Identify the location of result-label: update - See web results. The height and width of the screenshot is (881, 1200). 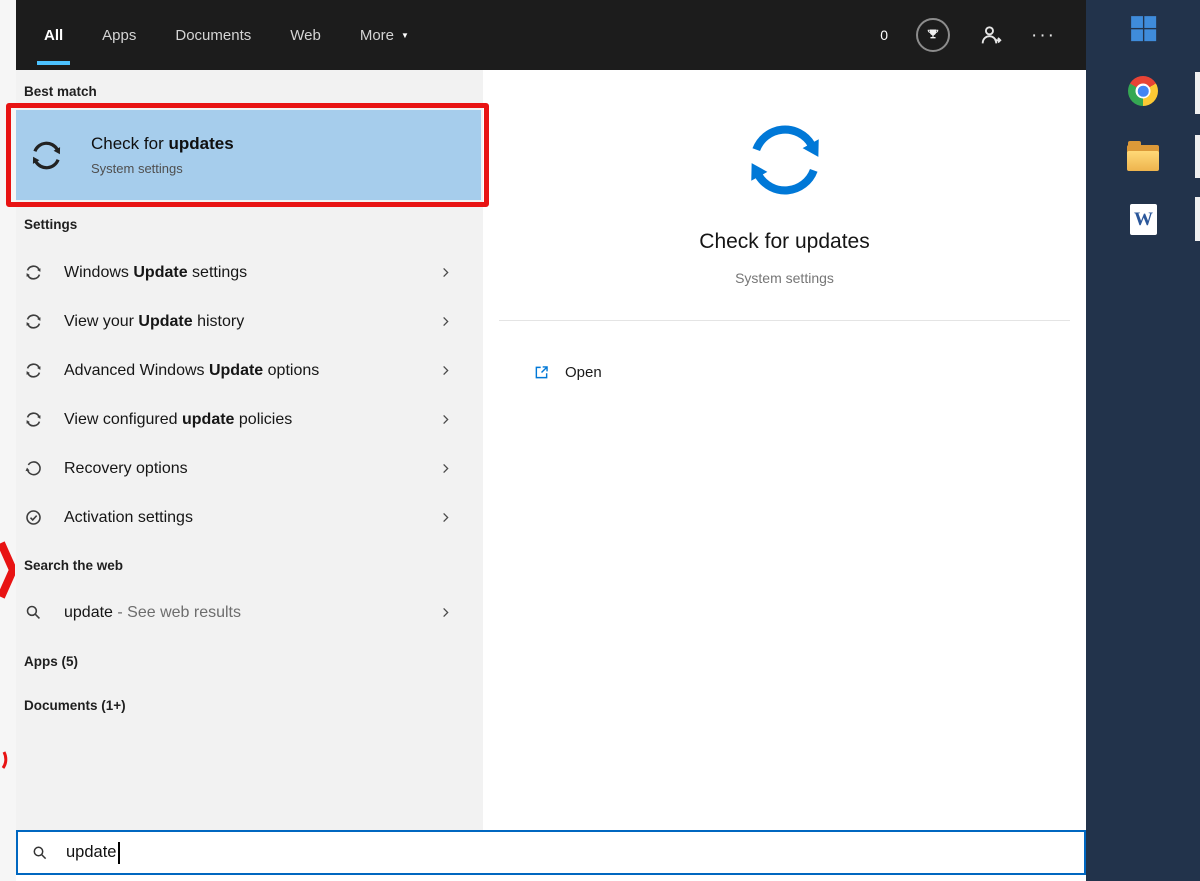
(152, 612).